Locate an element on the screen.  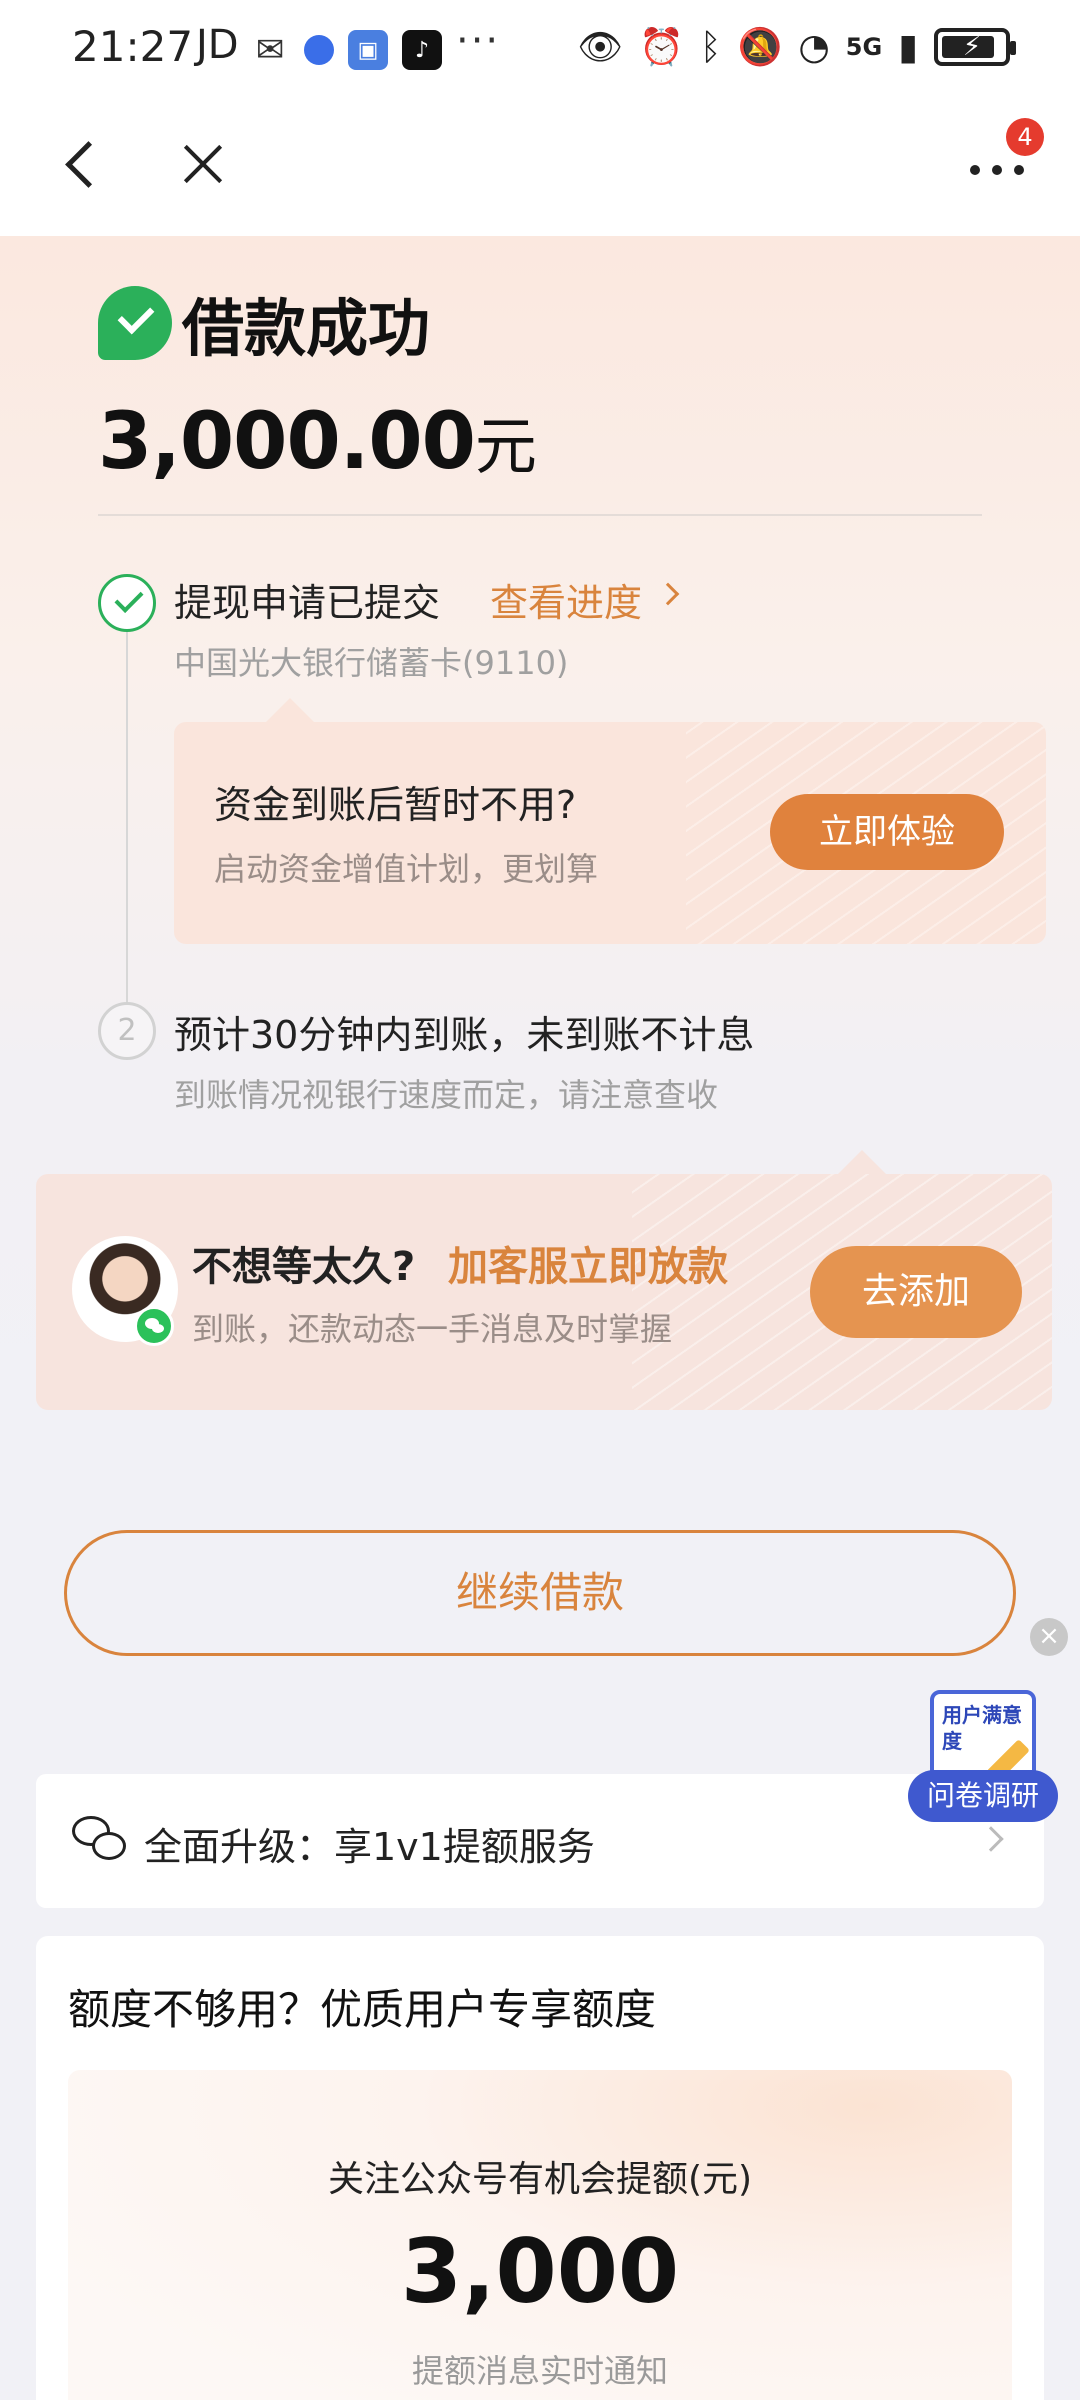
promo-card-subtitle: 启动资金增值计划，更划算 is located at coordinates (406, 869).